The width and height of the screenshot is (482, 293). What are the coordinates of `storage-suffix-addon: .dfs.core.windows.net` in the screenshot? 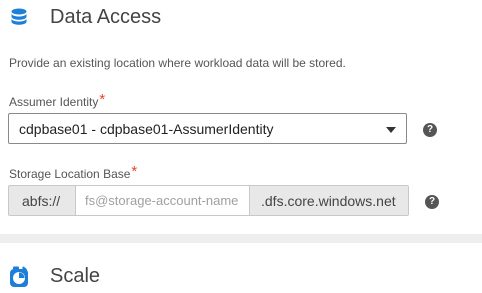 It's located at (329, 200).